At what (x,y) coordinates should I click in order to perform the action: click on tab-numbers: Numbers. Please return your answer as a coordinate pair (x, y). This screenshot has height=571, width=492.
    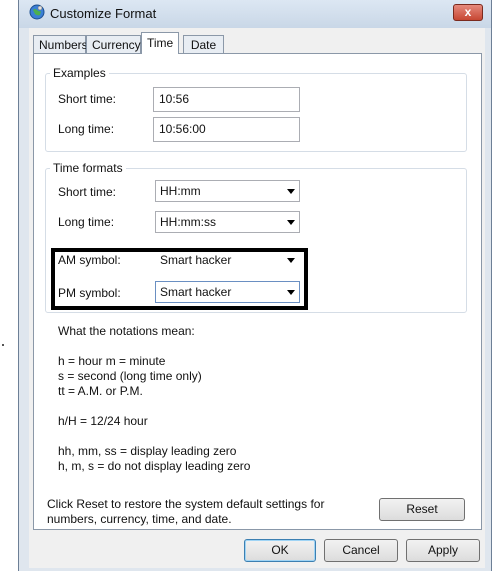
    Looking at the image, I should click on (60, 44).